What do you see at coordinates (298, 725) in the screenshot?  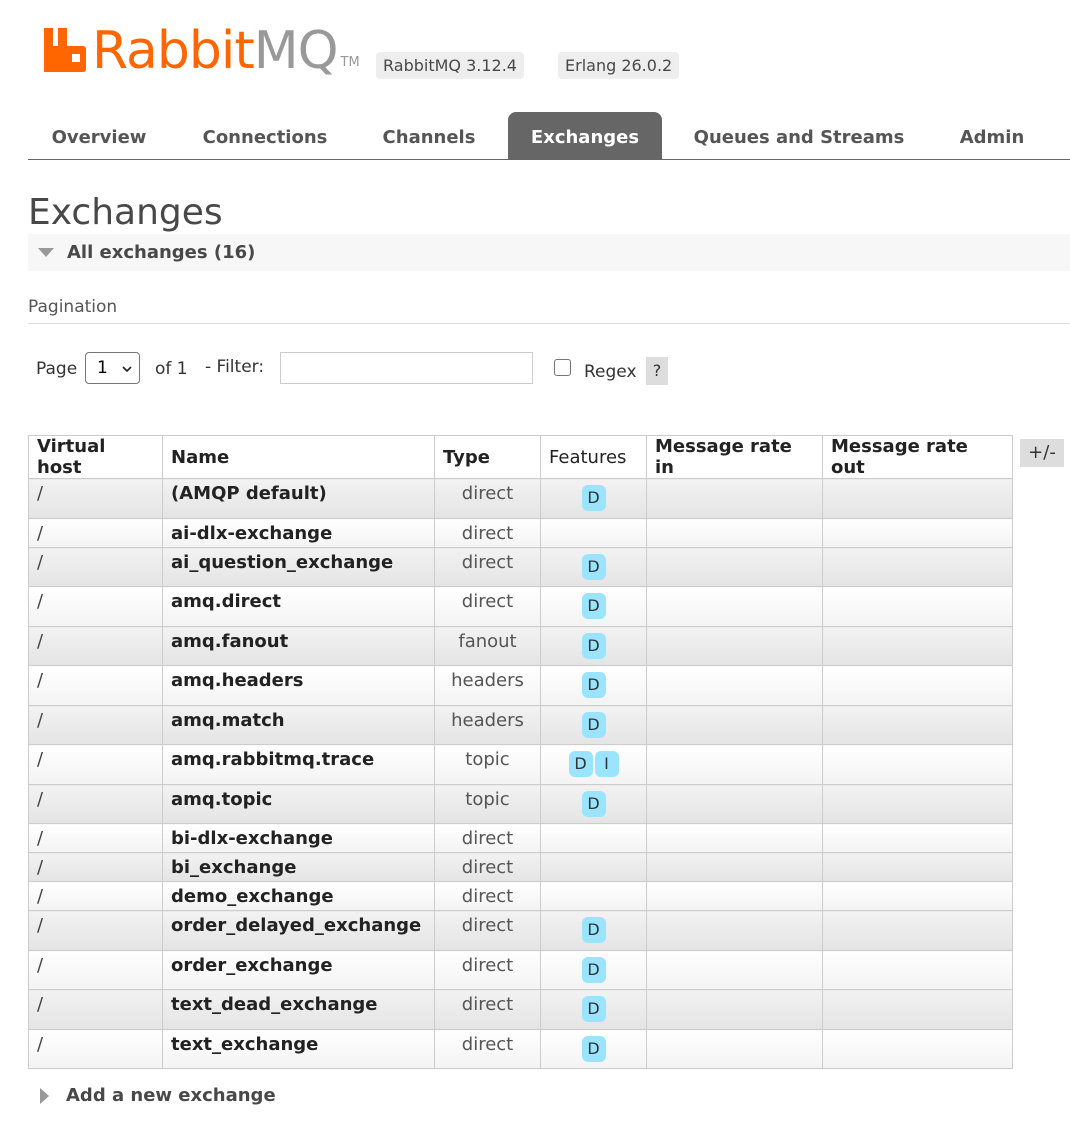 I see `cell-exchange-name-link: amq.match` at bounding box center [298, 725].